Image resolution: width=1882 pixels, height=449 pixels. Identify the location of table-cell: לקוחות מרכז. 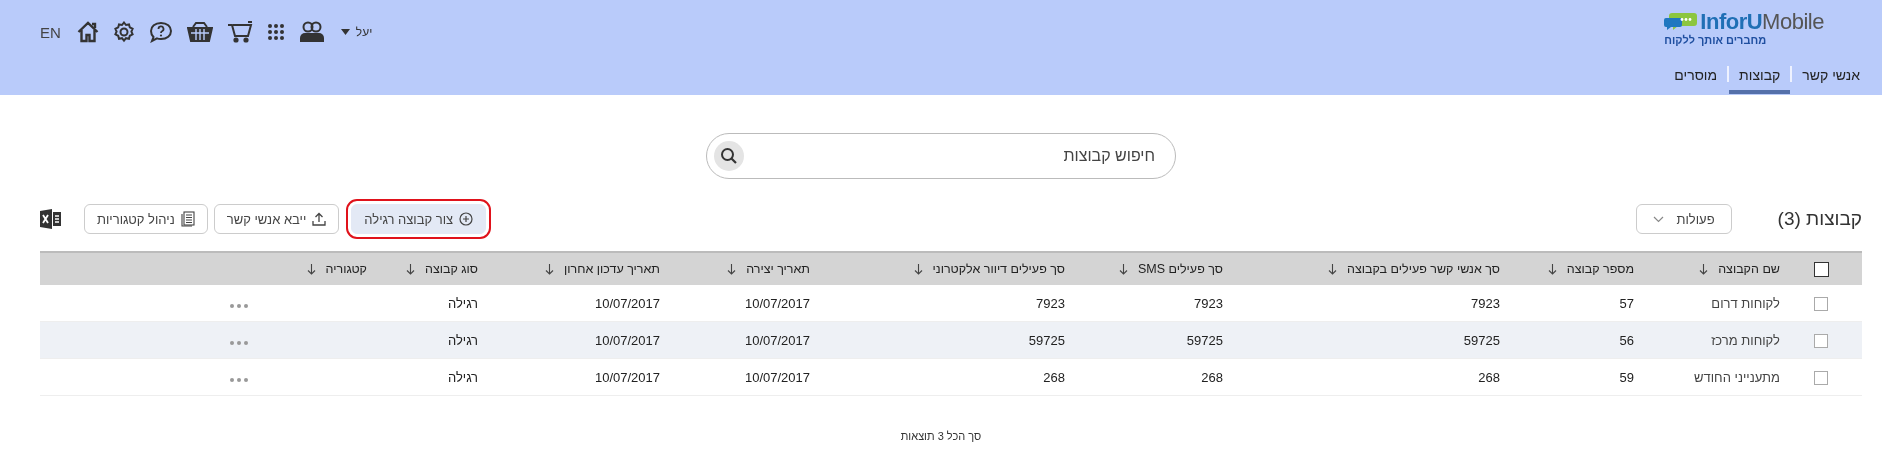
(1745, 340).